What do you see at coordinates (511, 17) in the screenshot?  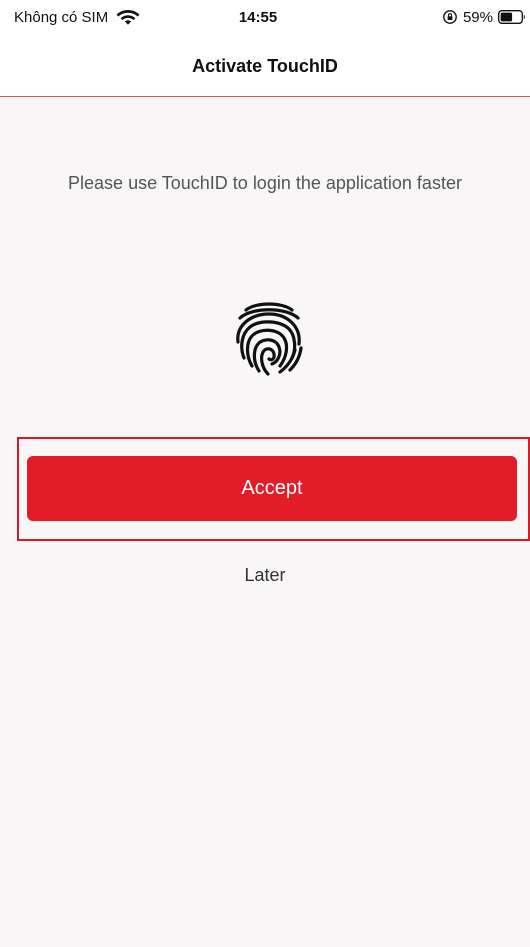 I see `battery-icon` at bounding box center [511, 17].